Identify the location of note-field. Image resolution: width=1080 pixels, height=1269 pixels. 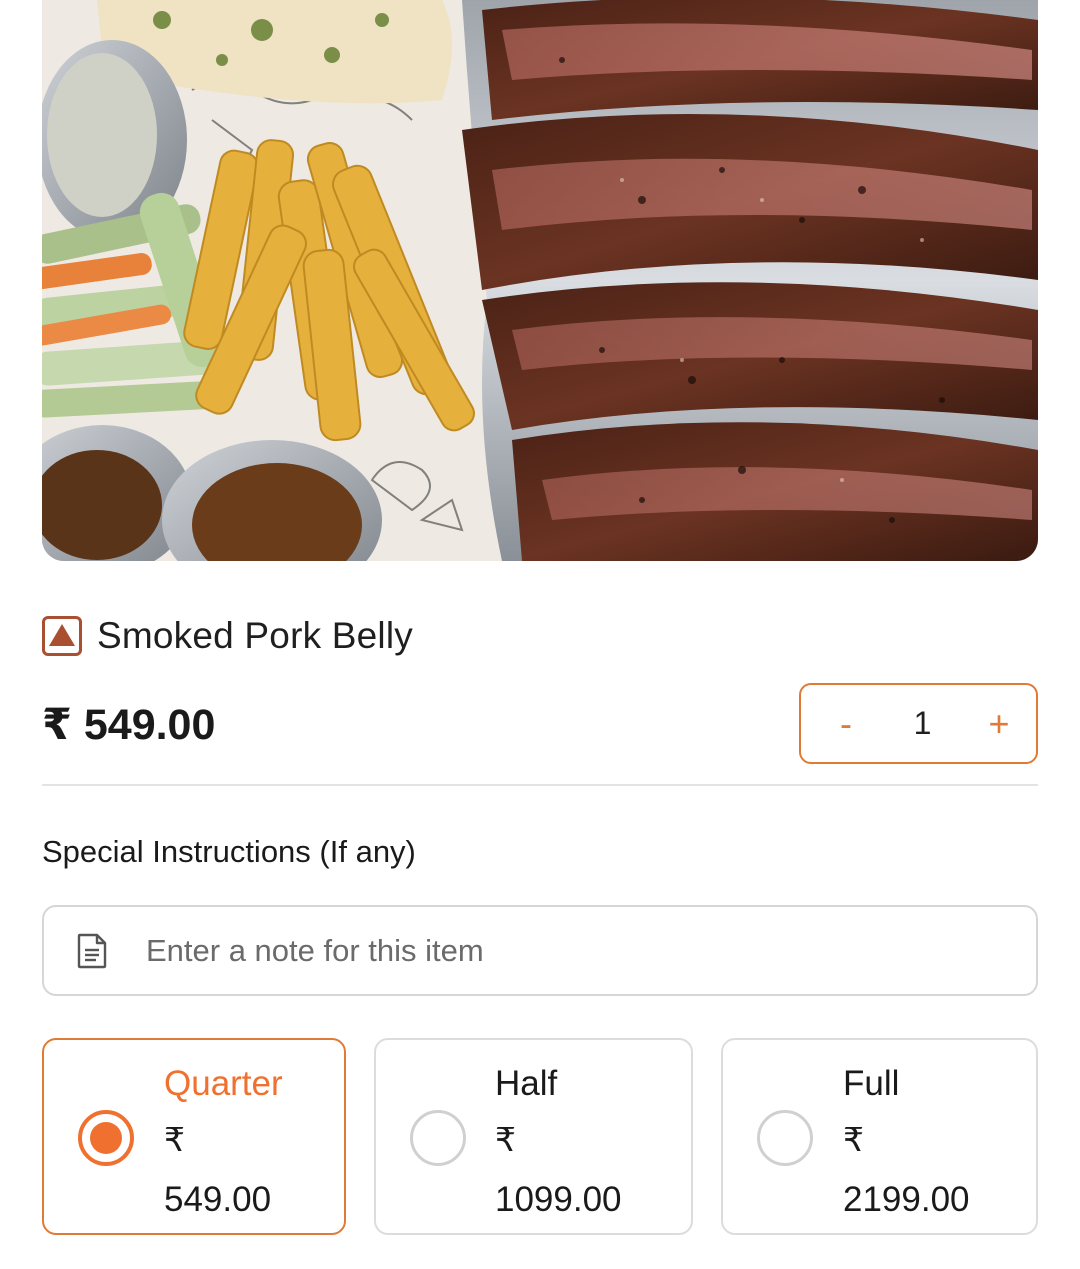
(540, 950).